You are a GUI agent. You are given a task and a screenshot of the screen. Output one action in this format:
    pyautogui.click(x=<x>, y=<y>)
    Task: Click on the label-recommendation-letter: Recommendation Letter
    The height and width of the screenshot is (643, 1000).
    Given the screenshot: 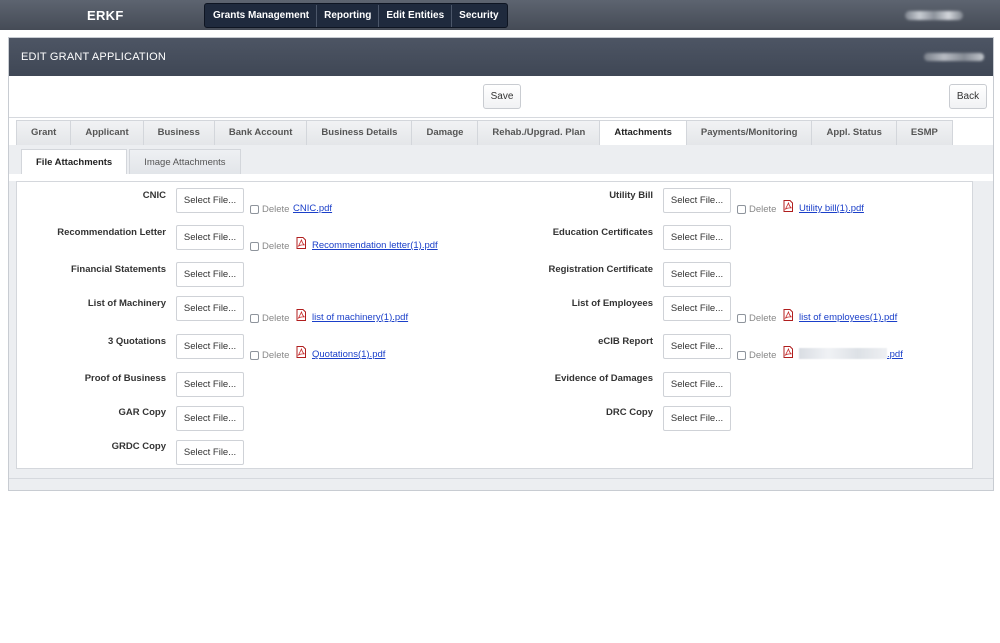 What is the action you would take?
    pyautogui.click(x=111, y=232)
    